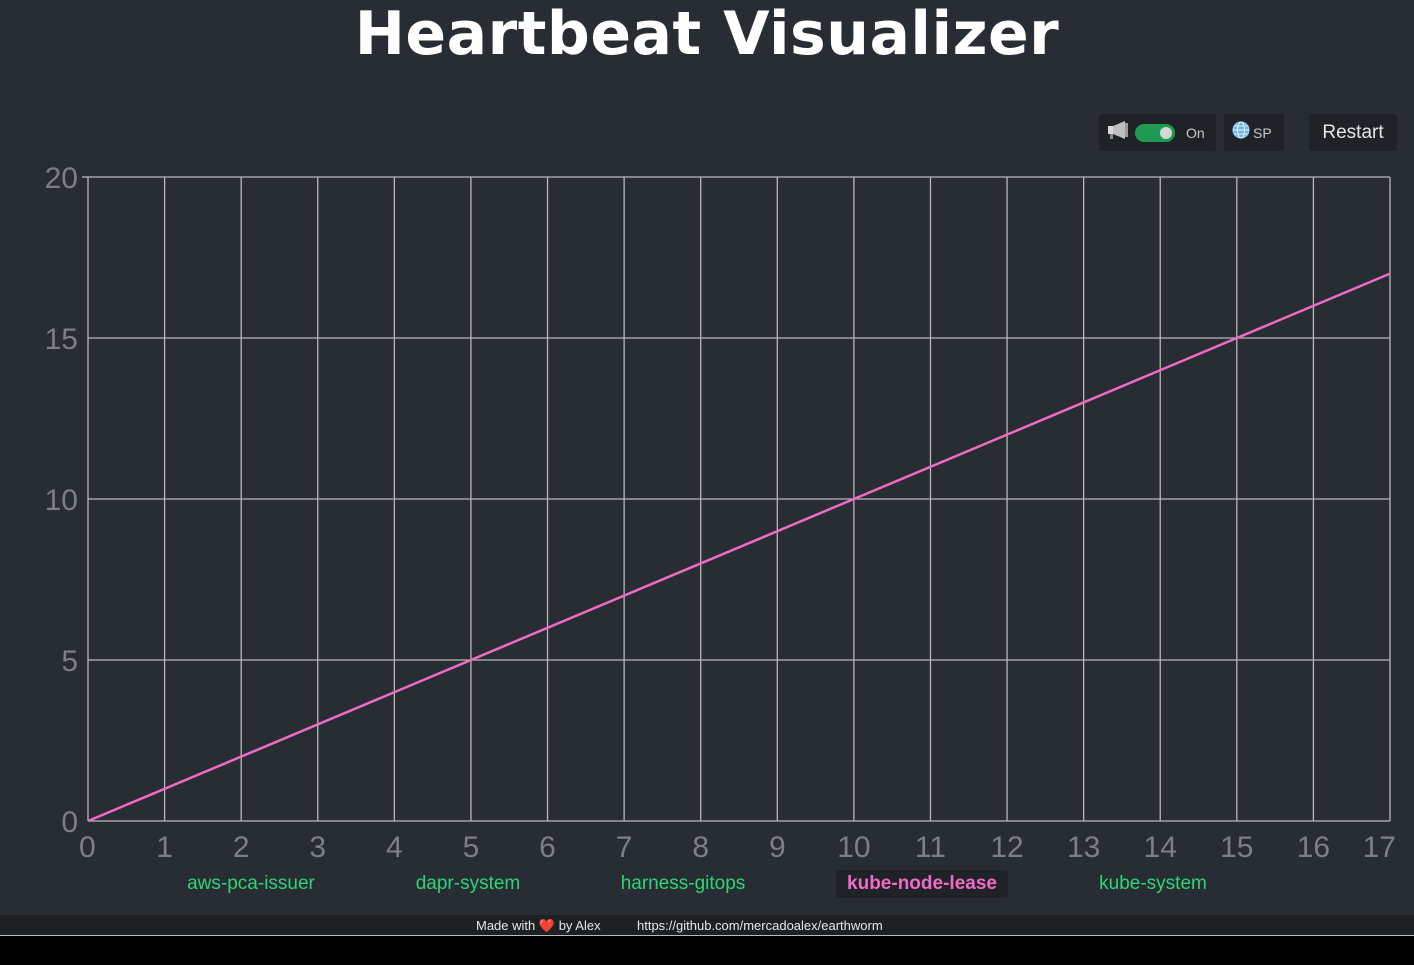 The image size is (1414, 965). What do you see at coordinates (241, 847) in the screenshot?
I see `x-tick-label: 2` at bounding box center [241, 847].